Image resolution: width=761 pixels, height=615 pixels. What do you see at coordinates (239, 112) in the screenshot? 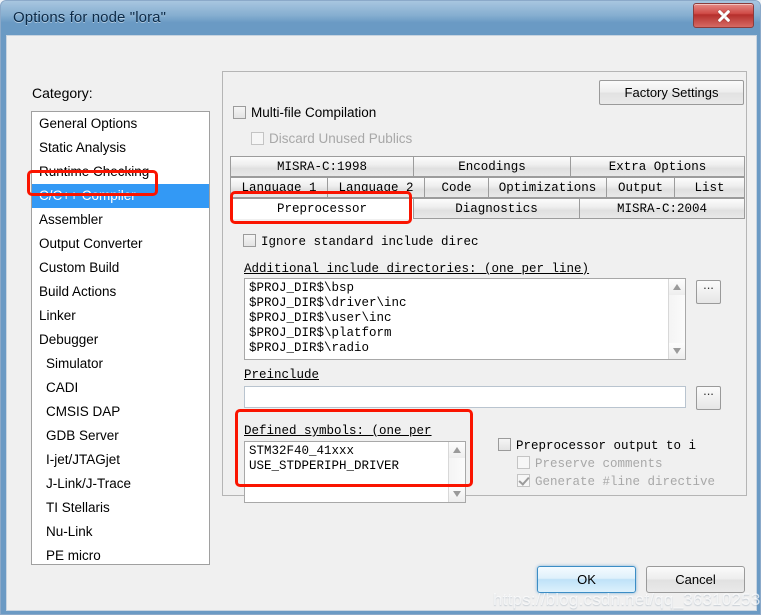
I see `multifile-compilation-checkbox` at bounding box center [239, 112].